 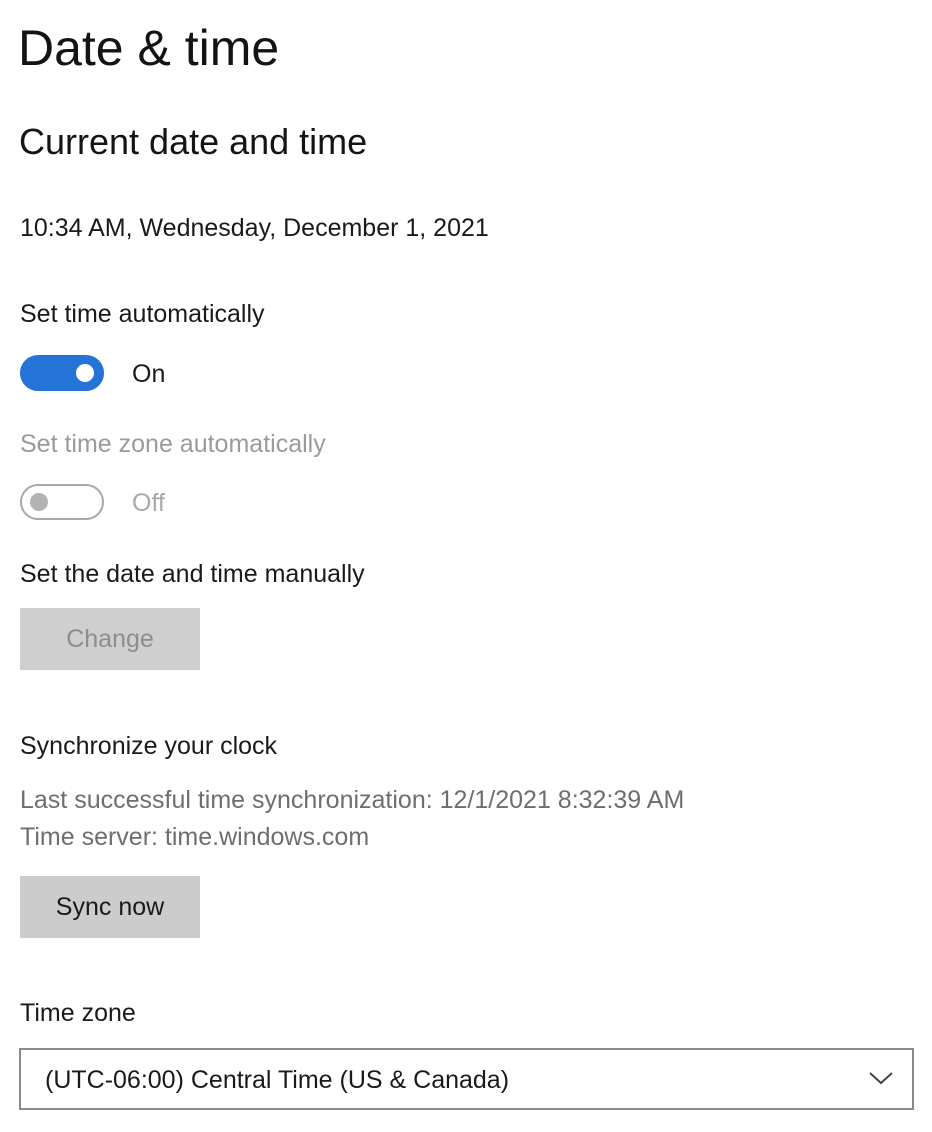 What do you see at coordinates (149, 48) in the screenshot?
I see `page-title: Date & time` at bounding box center [149, 48].